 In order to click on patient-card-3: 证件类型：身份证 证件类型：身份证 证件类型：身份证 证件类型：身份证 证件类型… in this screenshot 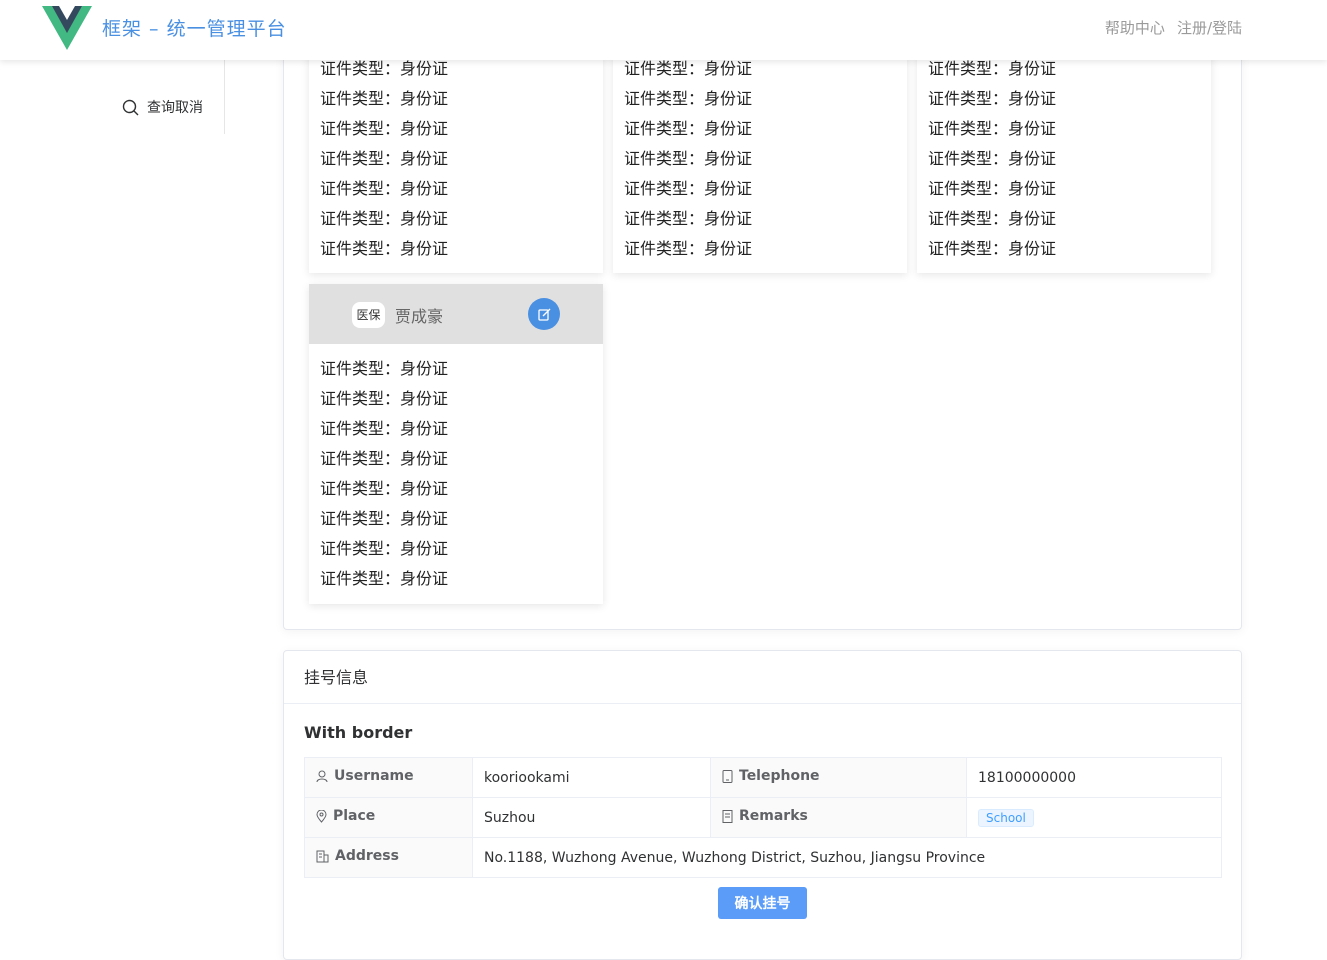, I will do `click(1064, 163)`.